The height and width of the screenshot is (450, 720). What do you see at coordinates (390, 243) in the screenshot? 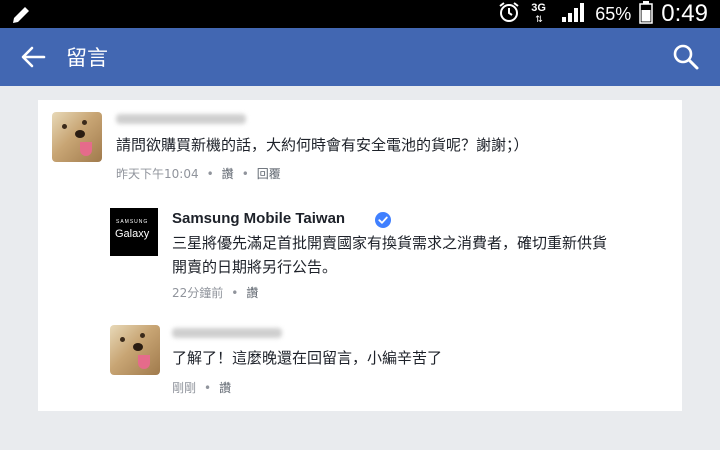
I see `reply-text-line-1: 三星將優先滿足首批開賣國家有換貨需求之消費者，確切重新供貨` at bounding box center [390, 243].